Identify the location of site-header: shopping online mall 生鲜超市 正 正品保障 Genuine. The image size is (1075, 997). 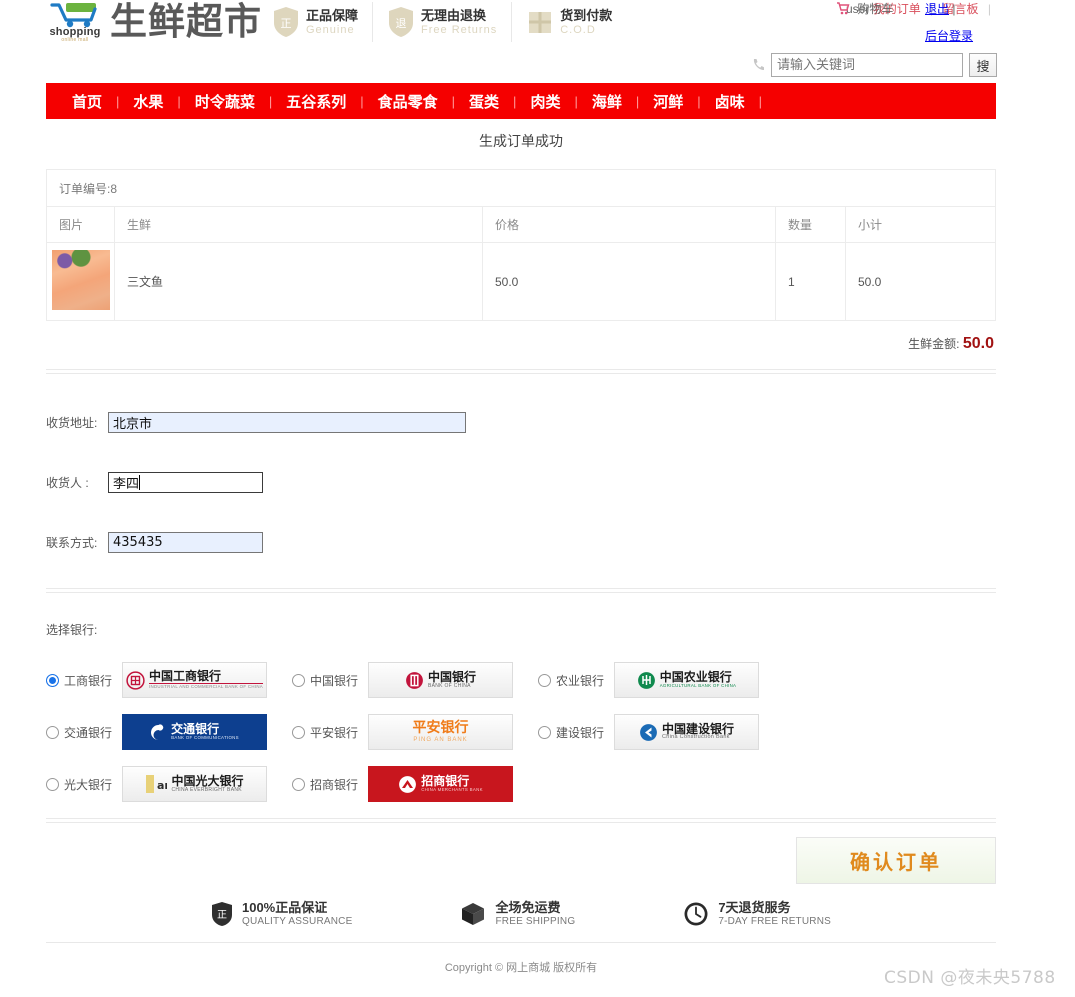
(537, 41).